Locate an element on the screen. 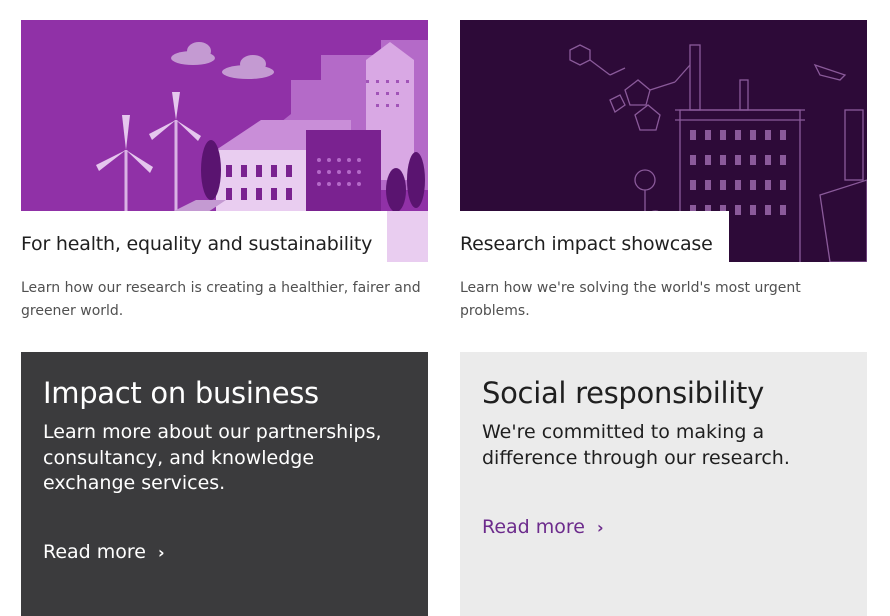 The image size is (890, 616). panel-title: Social responsibility is located at coordinates (623, 393).